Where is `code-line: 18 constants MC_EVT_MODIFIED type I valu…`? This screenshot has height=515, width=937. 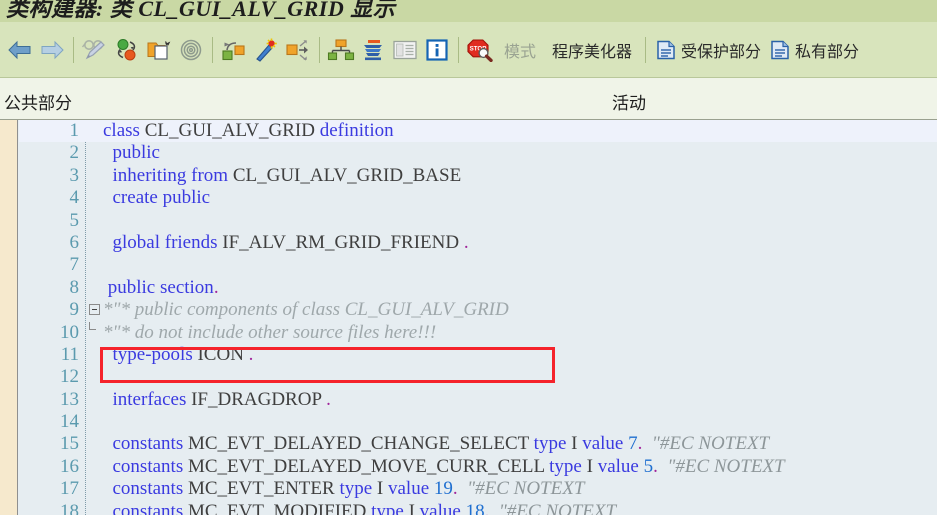
code-line: 18 constants MC_EVT_MODIFIED type I valu… is located at coordinates (478, 508).